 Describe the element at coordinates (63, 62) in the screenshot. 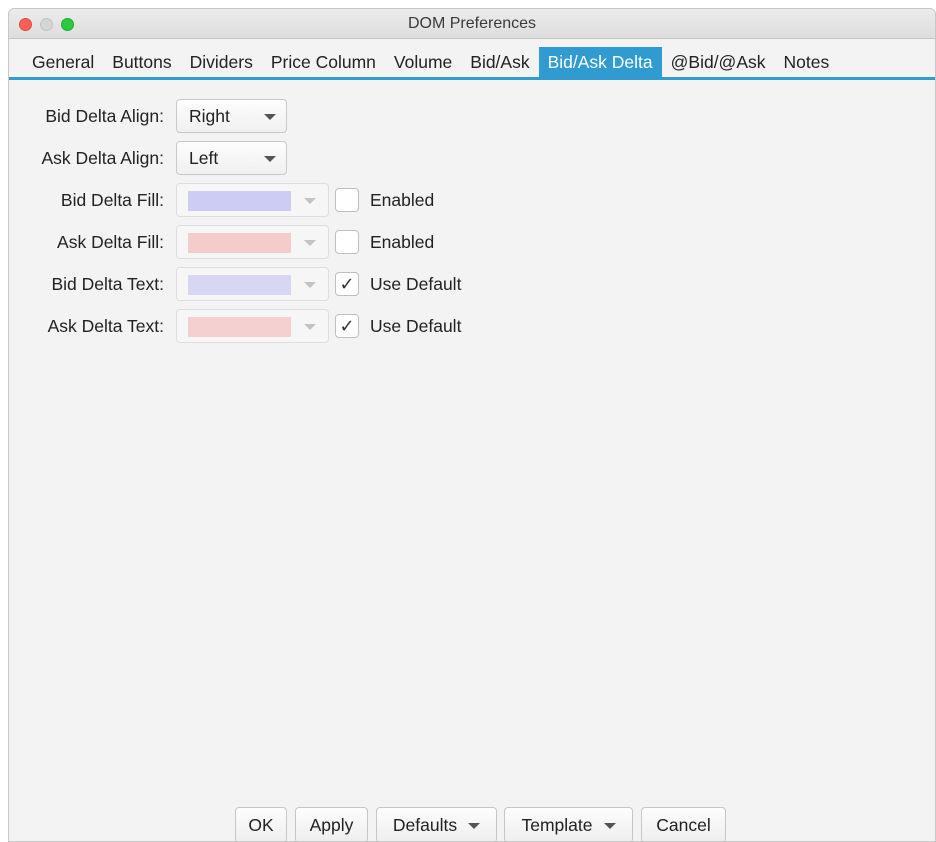

I see `tab-general: General` at that location.